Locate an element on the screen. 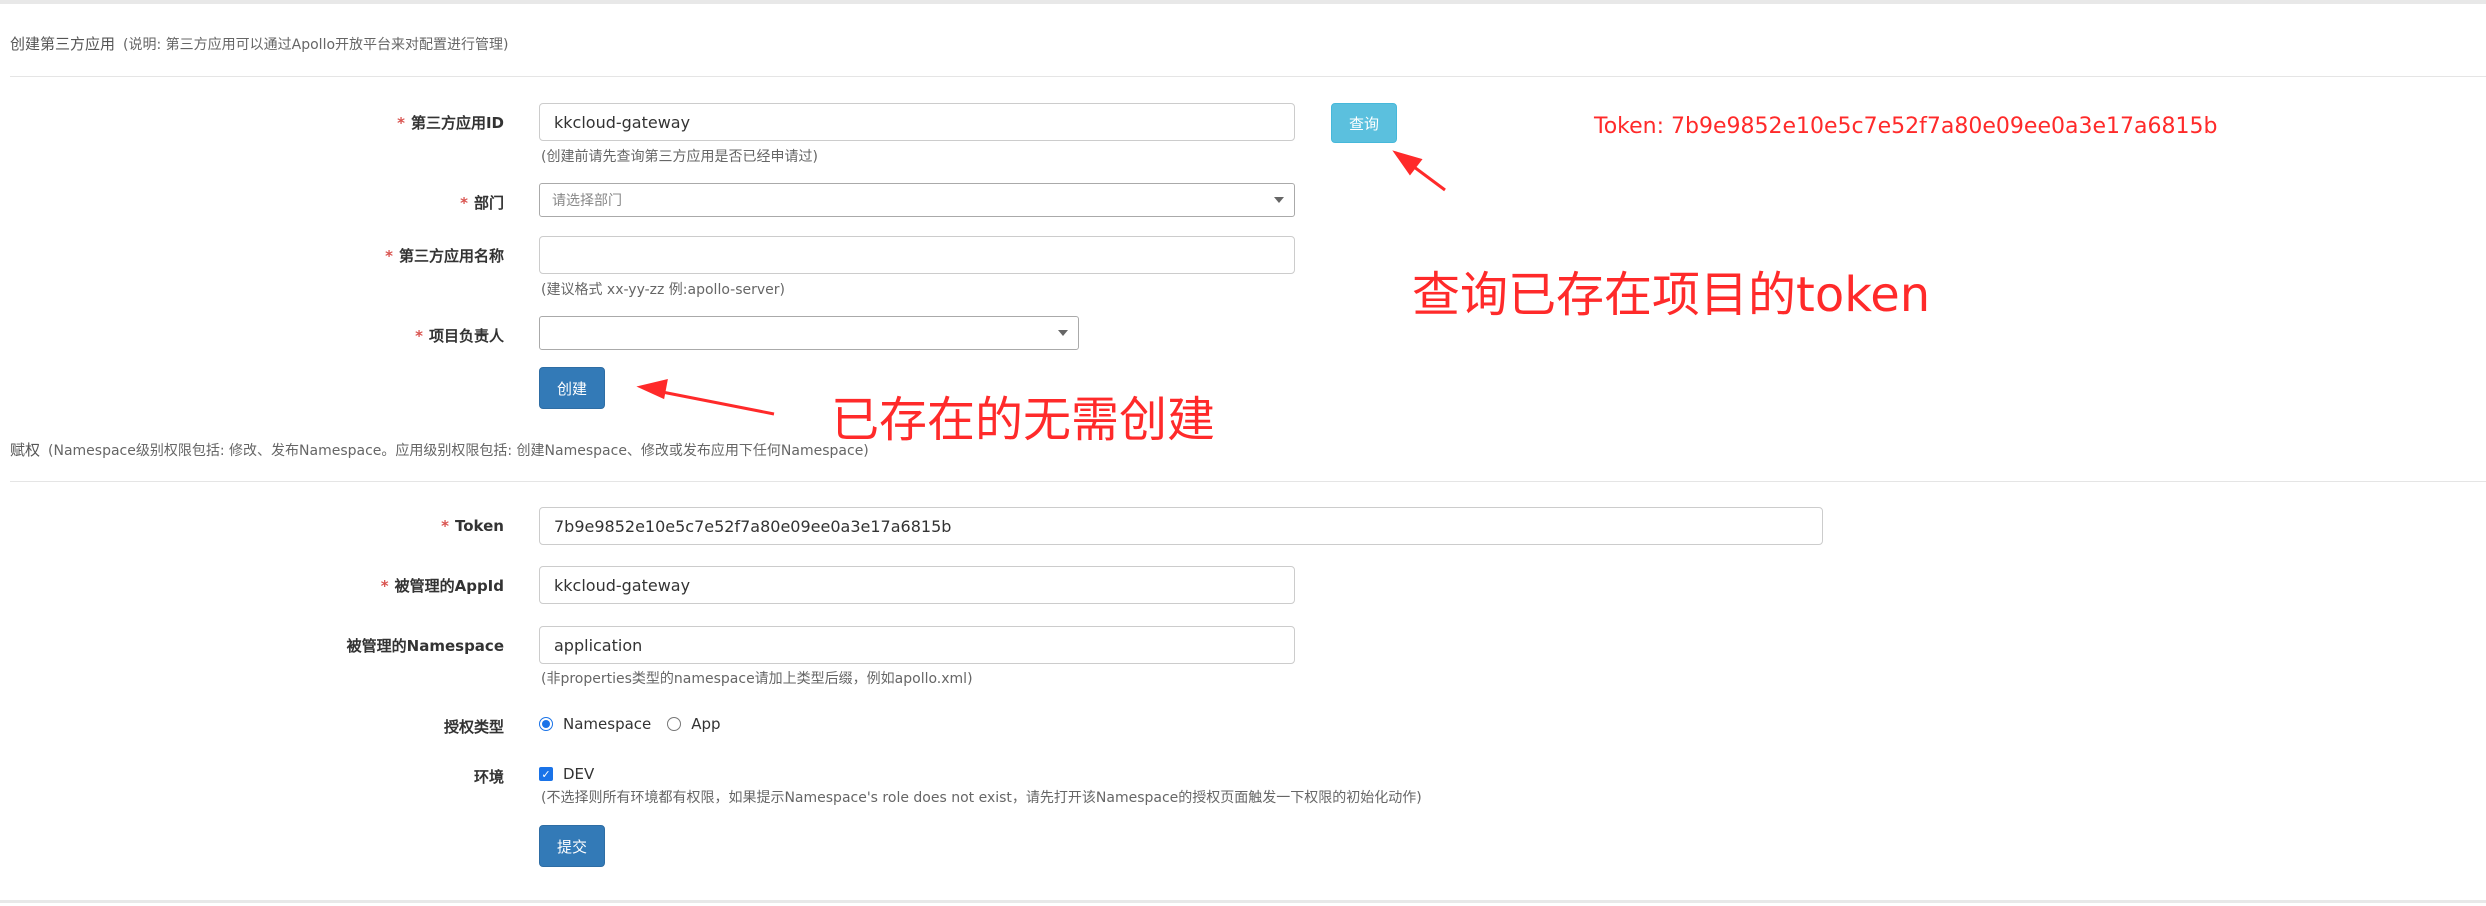  token-value: 7b9e9852e10e5c7e52f7a80e09ee0a3e17a6815b is located at coordinates (753, 526).